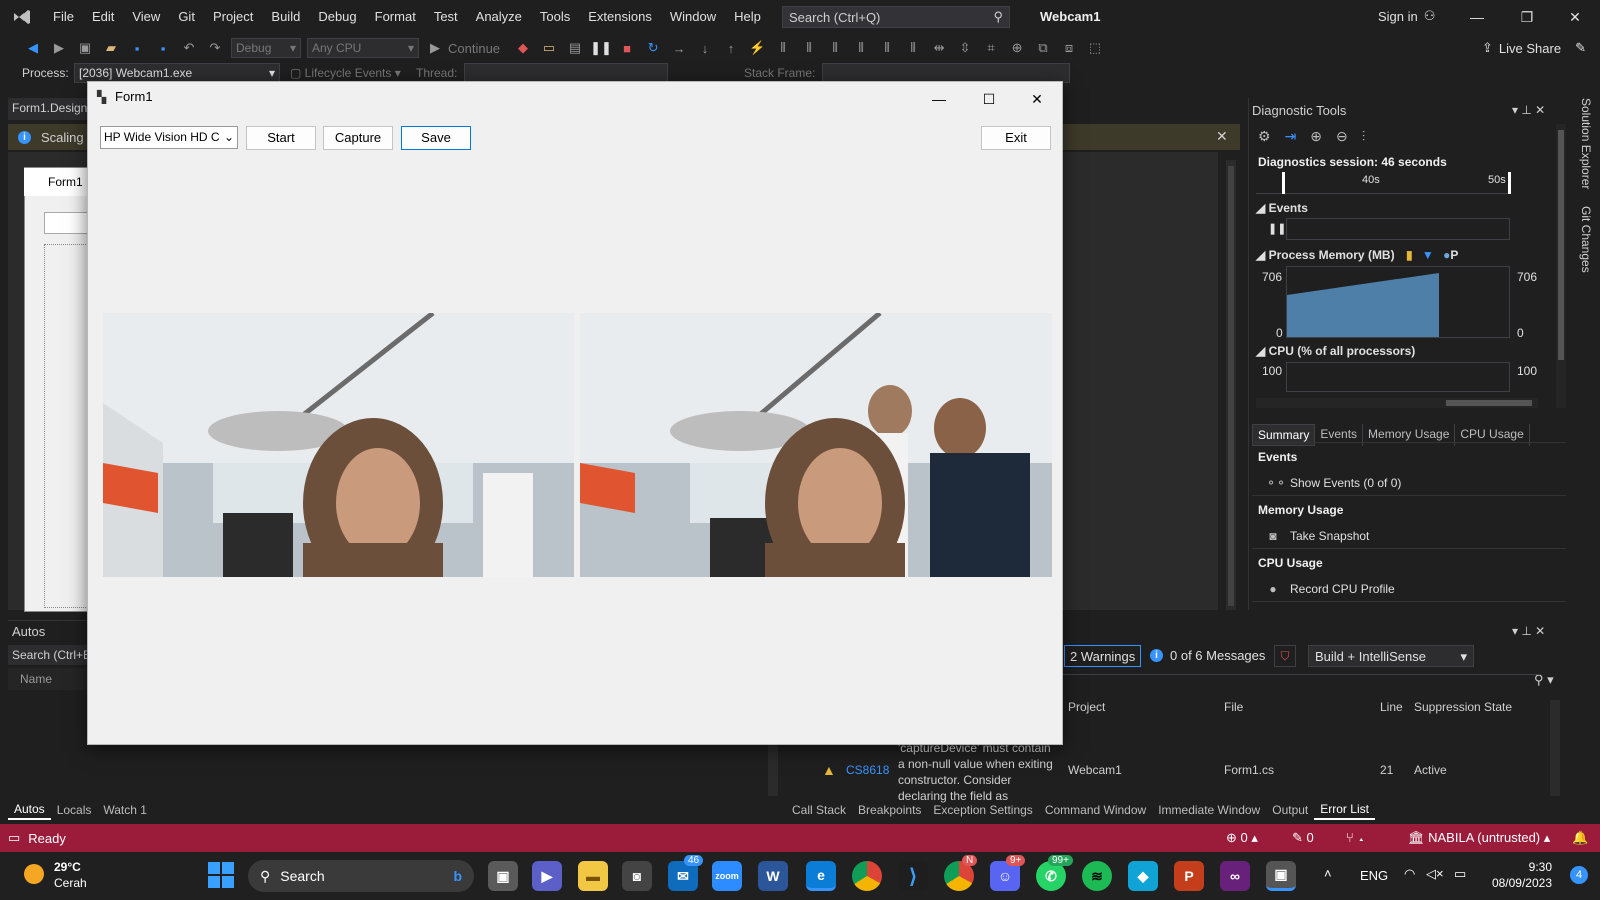  Describe the element at coordinates (637, 876) in the screenshot. I see `camera-app-icon: ◙` at that location.